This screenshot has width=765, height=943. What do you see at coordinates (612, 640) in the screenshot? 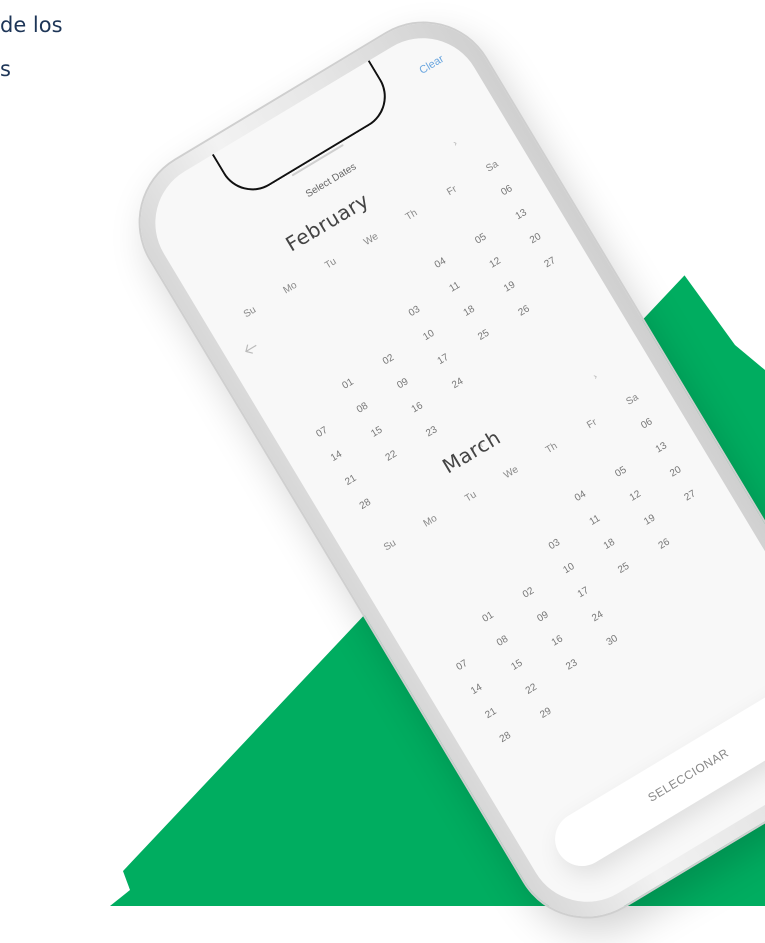
I see `day-label: 30` at bounding box center [612, 640].